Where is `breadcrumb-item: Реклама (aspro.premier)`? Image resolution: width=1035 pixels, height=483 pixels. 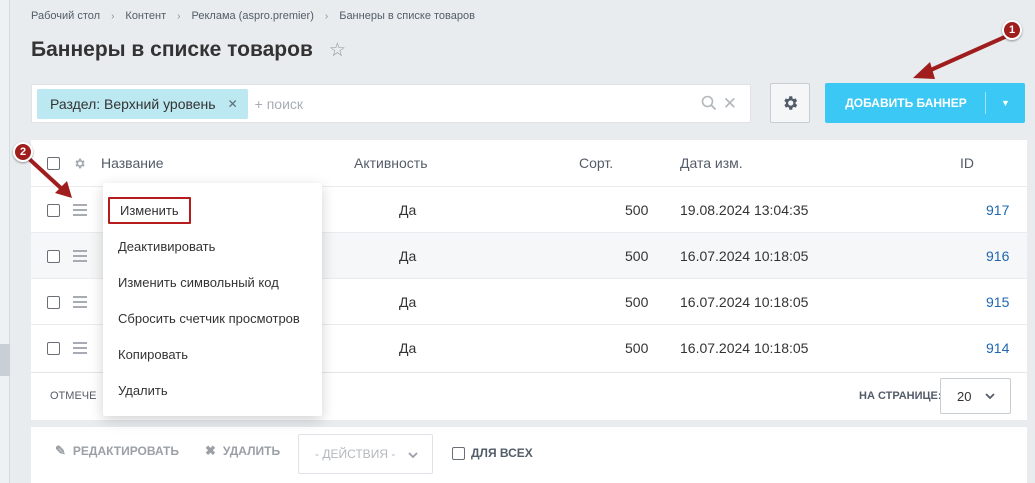 breadcrumb-item: Реклама (aspro.premier) is located at coordinates (253, 16).